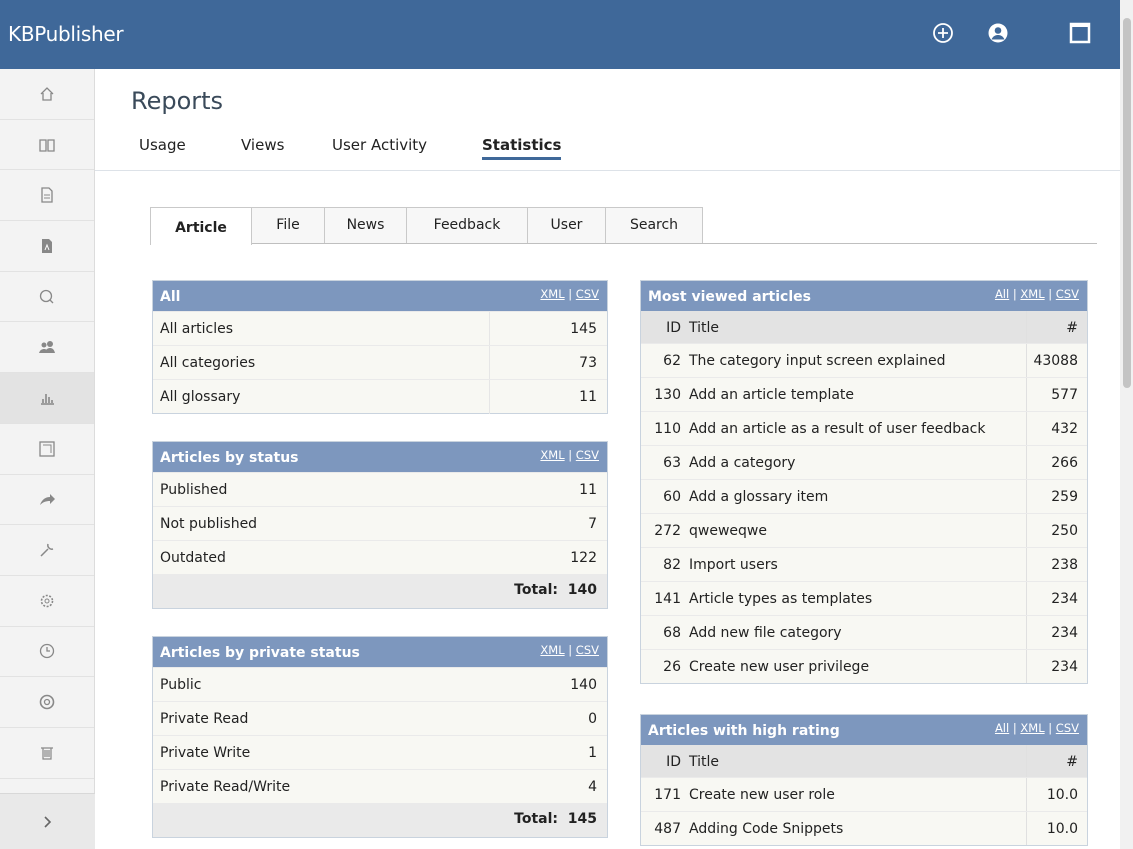  Describe the element at coordinates (771, 395) in the screenshot. I see `article-title-link: Add an article template` at that location.